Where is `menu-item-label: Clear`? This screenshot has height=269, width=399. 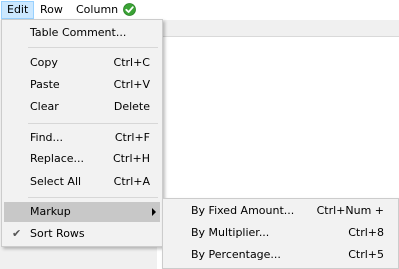 menu-item-label: Clear is located at coordinates (44, 106).